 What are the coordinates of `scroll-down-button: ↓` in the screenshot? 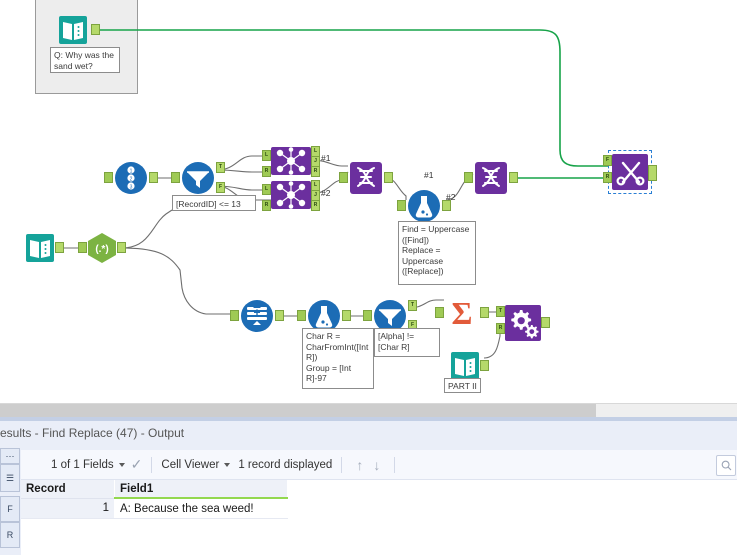 It's located at (376, 465).